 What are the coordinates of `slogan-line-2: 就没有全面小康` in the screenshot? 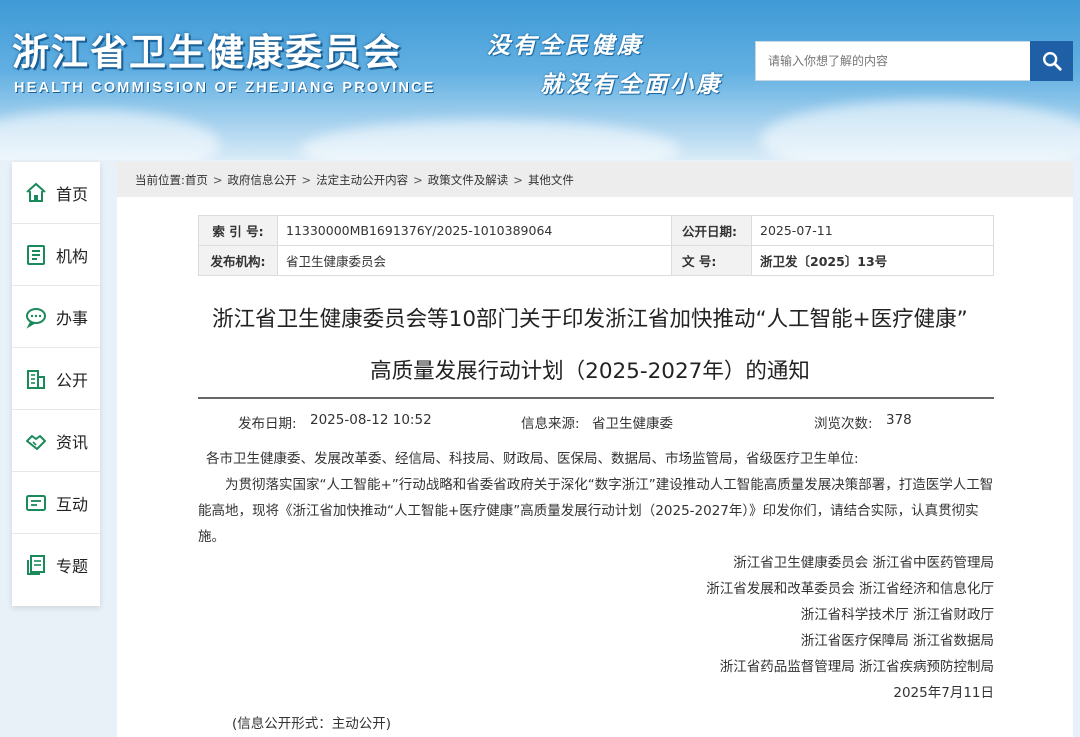 It's located at (631, 84).